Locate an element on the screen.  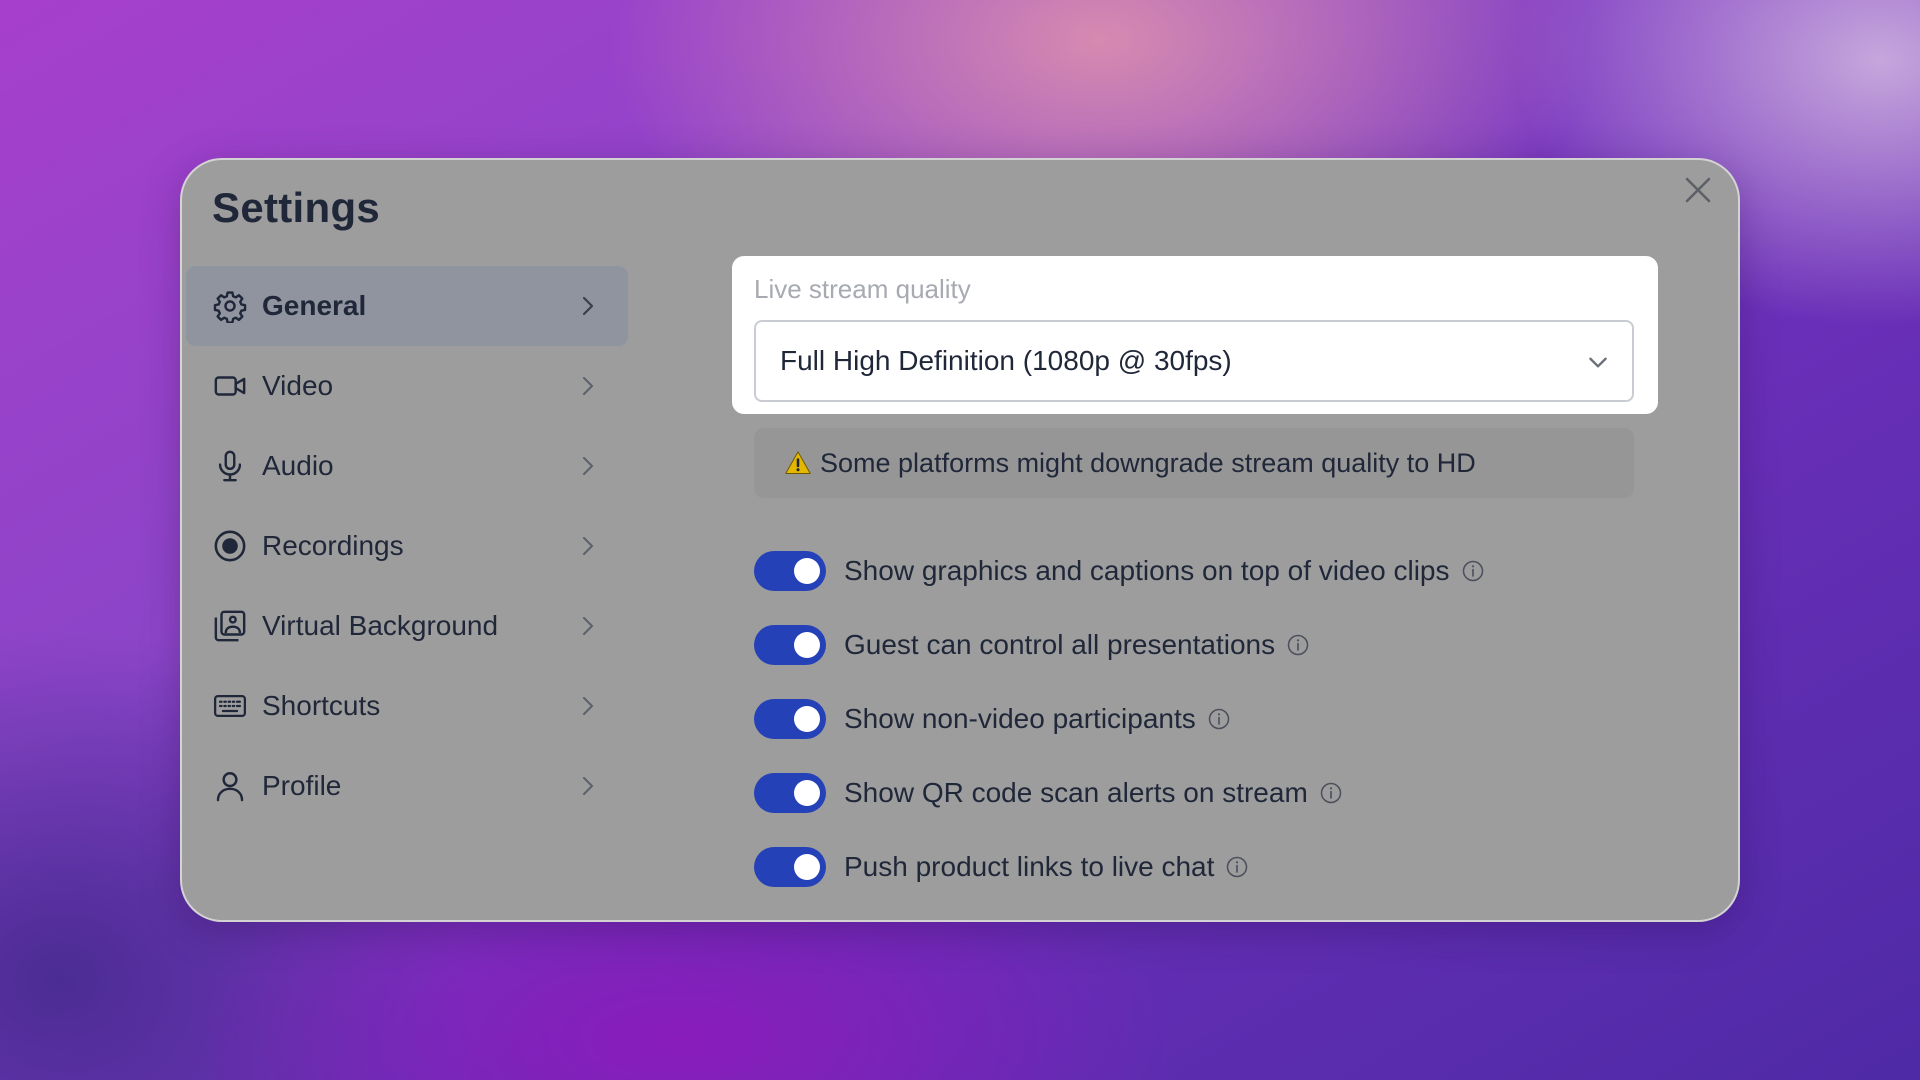
toggle-row: Show QR code scan alerts on stream is located at coordinates (1204, 793).